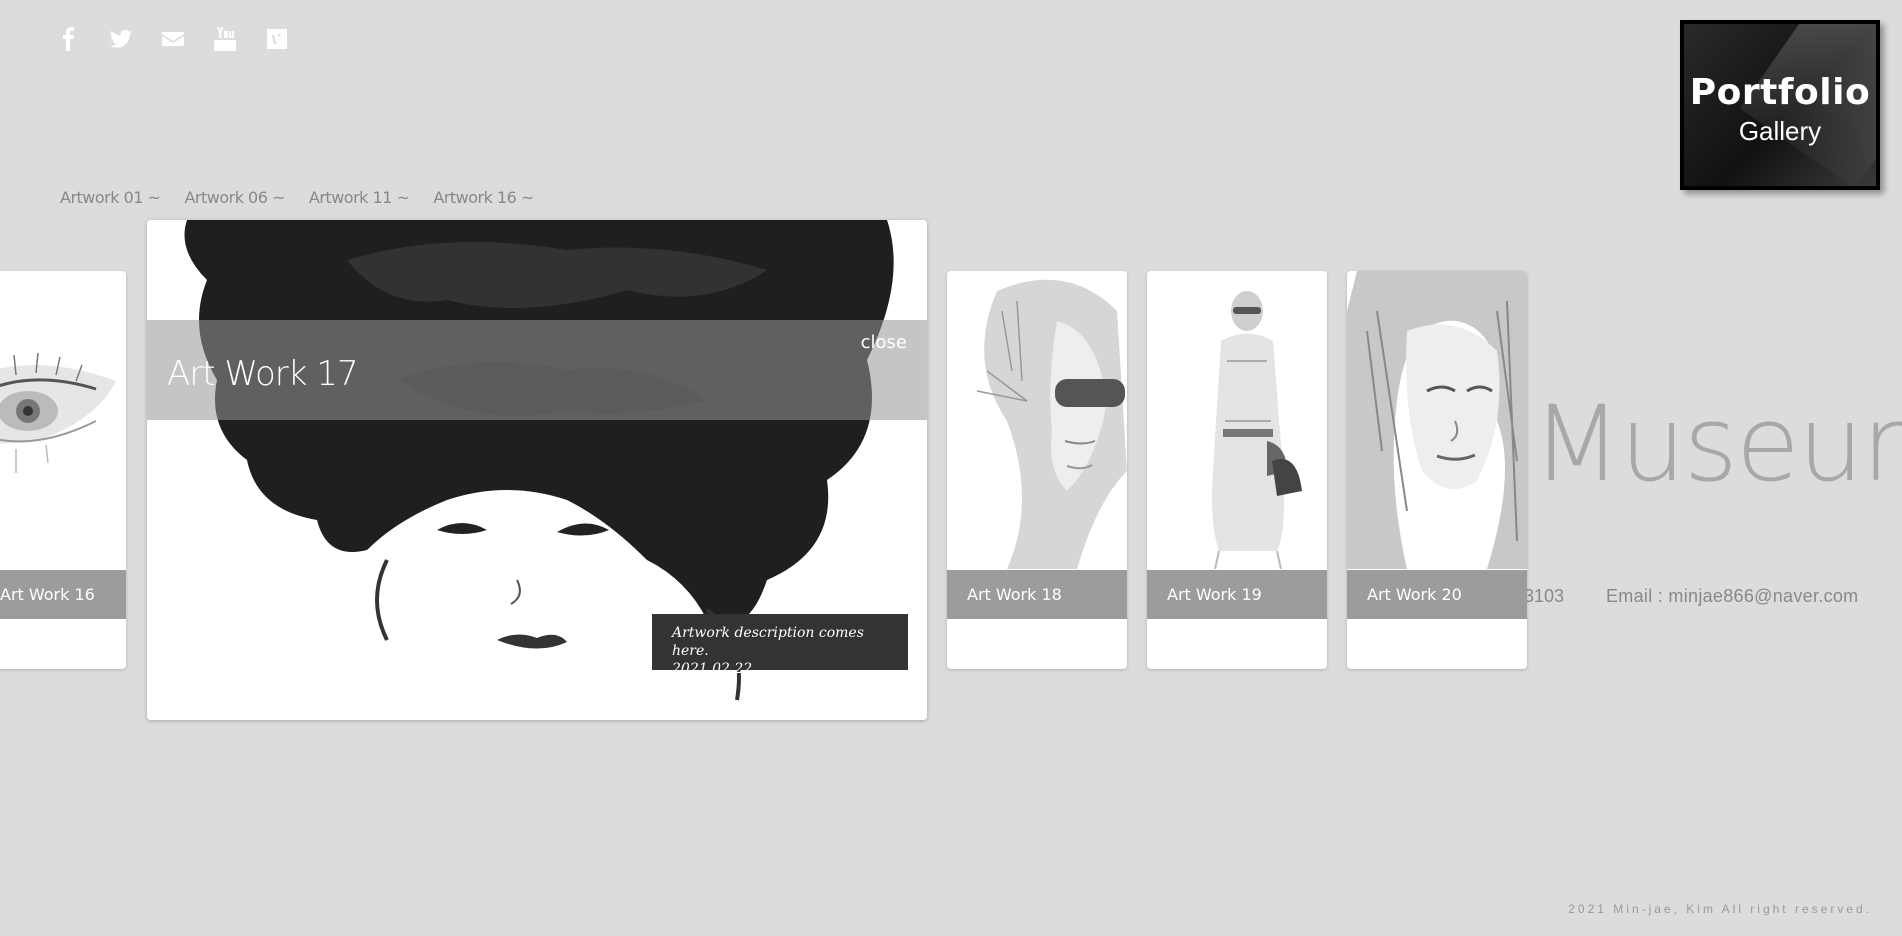 This screenshot has height=936, width=1902. What do you see at coordinates (712, 669) in the screenshot?
I see `featured-date: 2021.02.22` at bounding box center [712, 669].